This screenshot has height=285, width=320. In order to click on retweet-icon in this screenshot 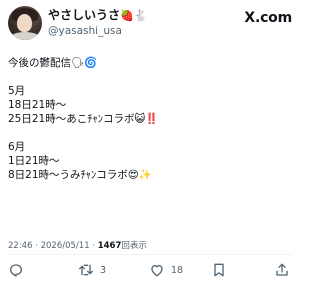, I will do `click(86, 270)`.